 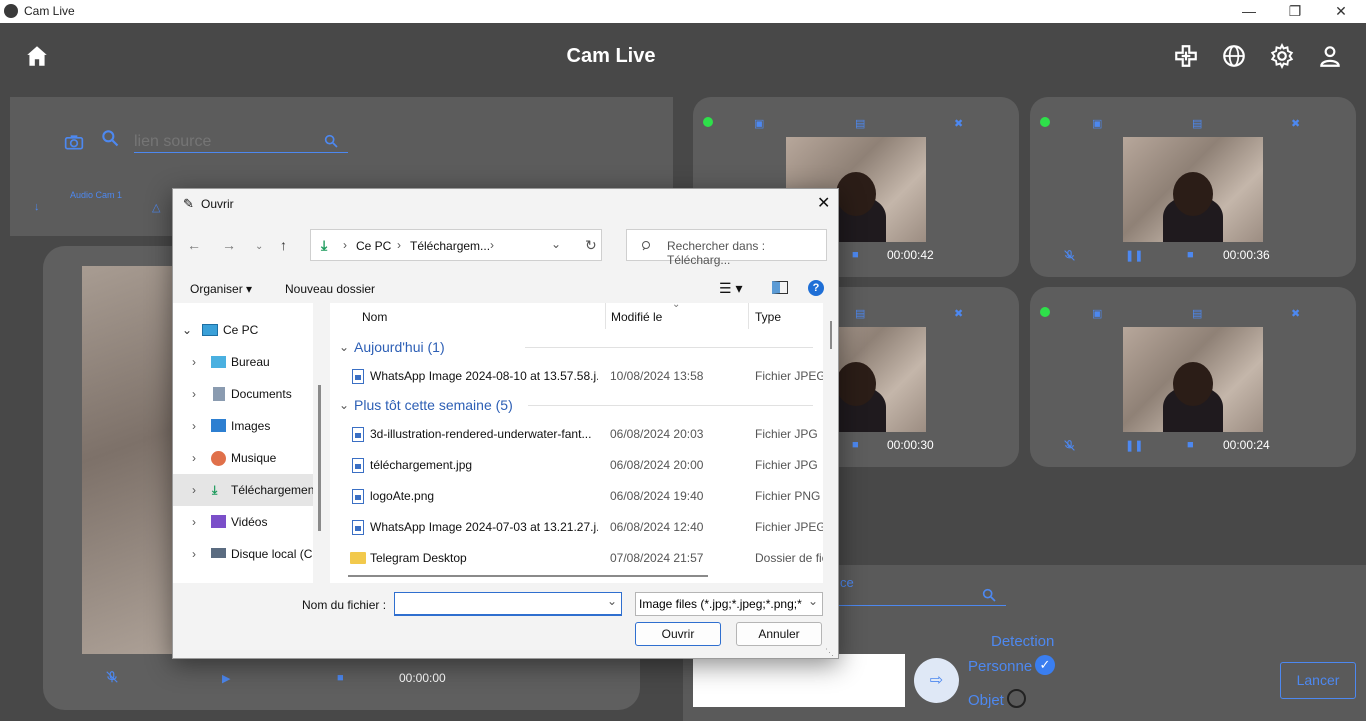 What do you see at coordinates (730, 288) in the screenshot?
I see `view-list-icon: ☰ ▾` at bounding box center [730, 288].